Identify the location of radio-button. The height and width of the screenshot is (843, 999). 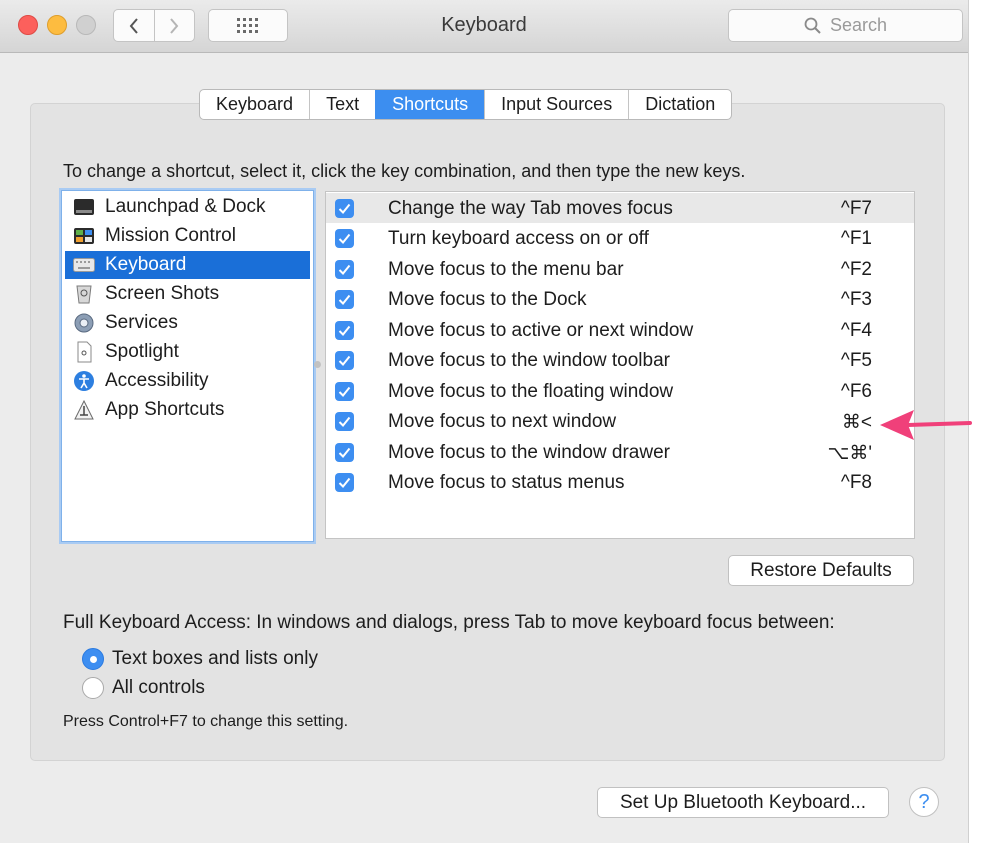
(93, 688).